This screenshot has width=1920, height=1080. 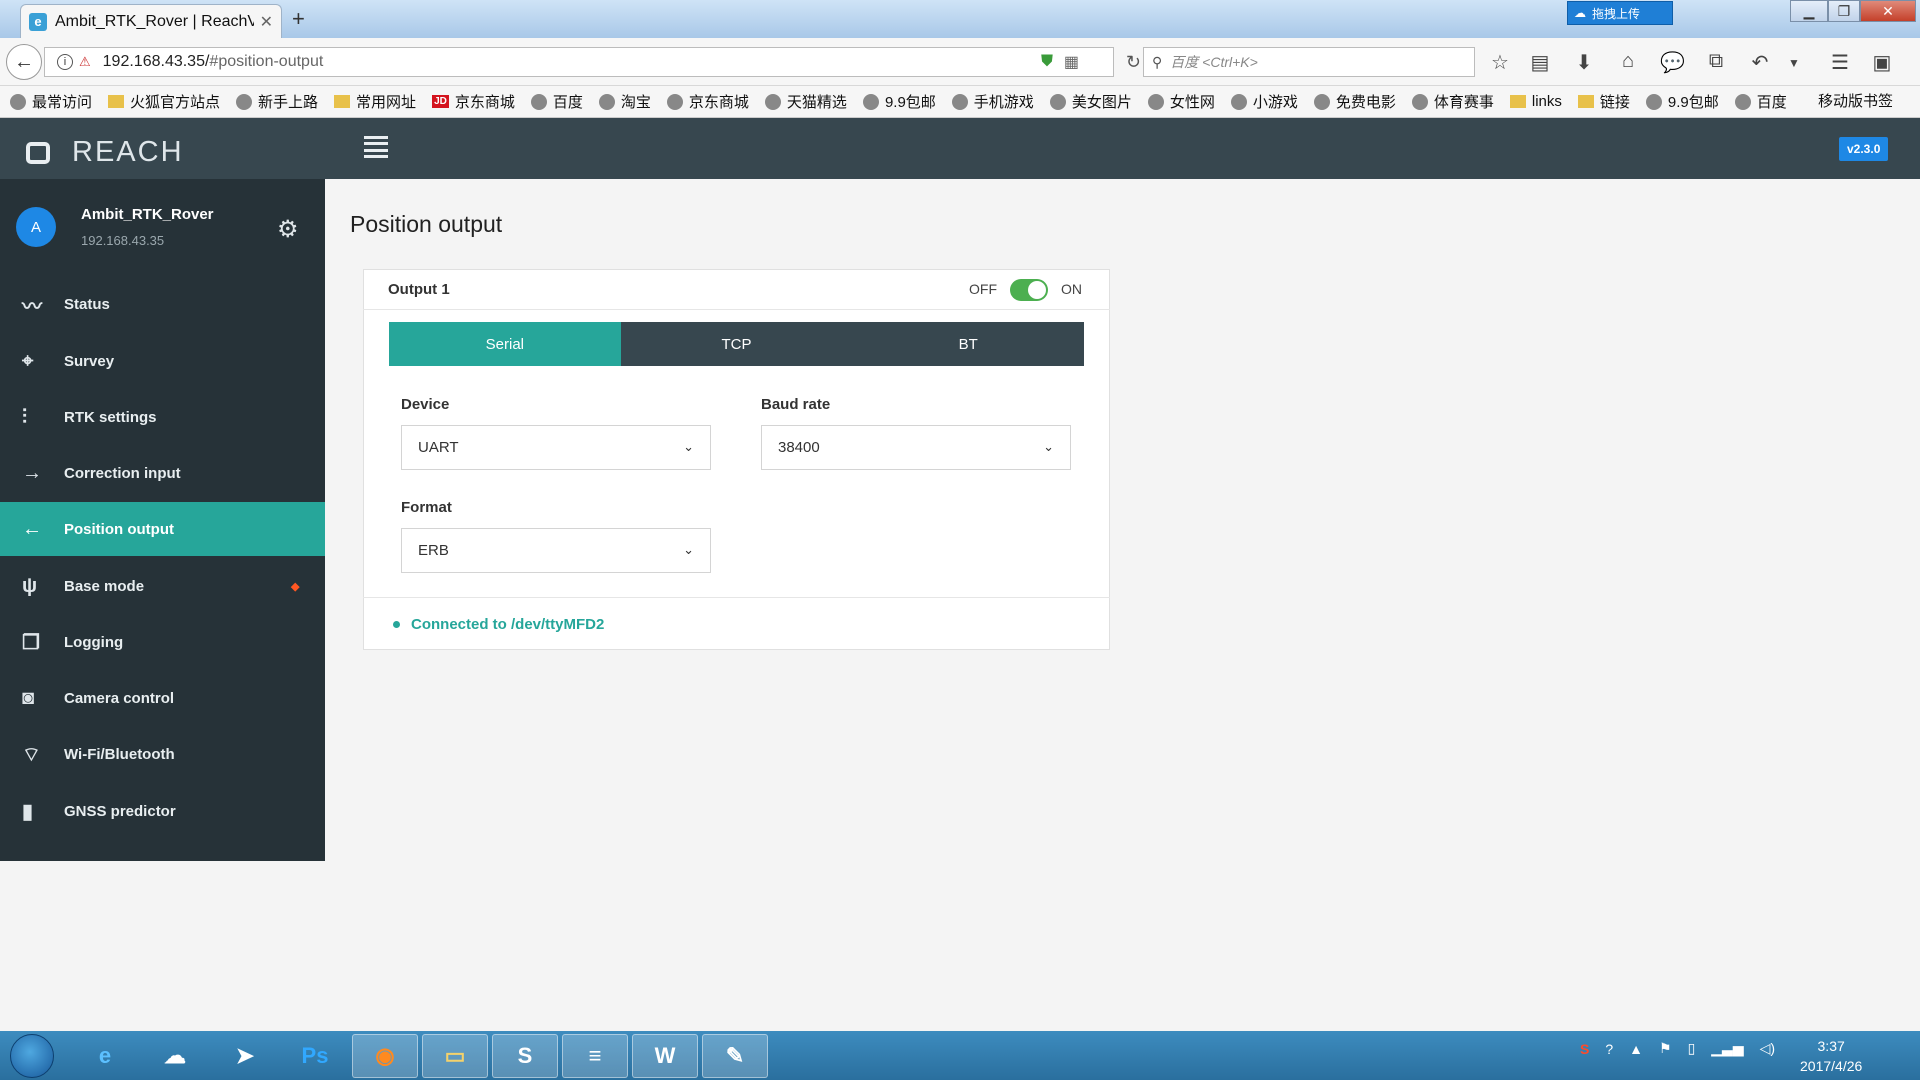 I want to click on bookmark-item: 体育赛事, so click(x=1452, y=101).